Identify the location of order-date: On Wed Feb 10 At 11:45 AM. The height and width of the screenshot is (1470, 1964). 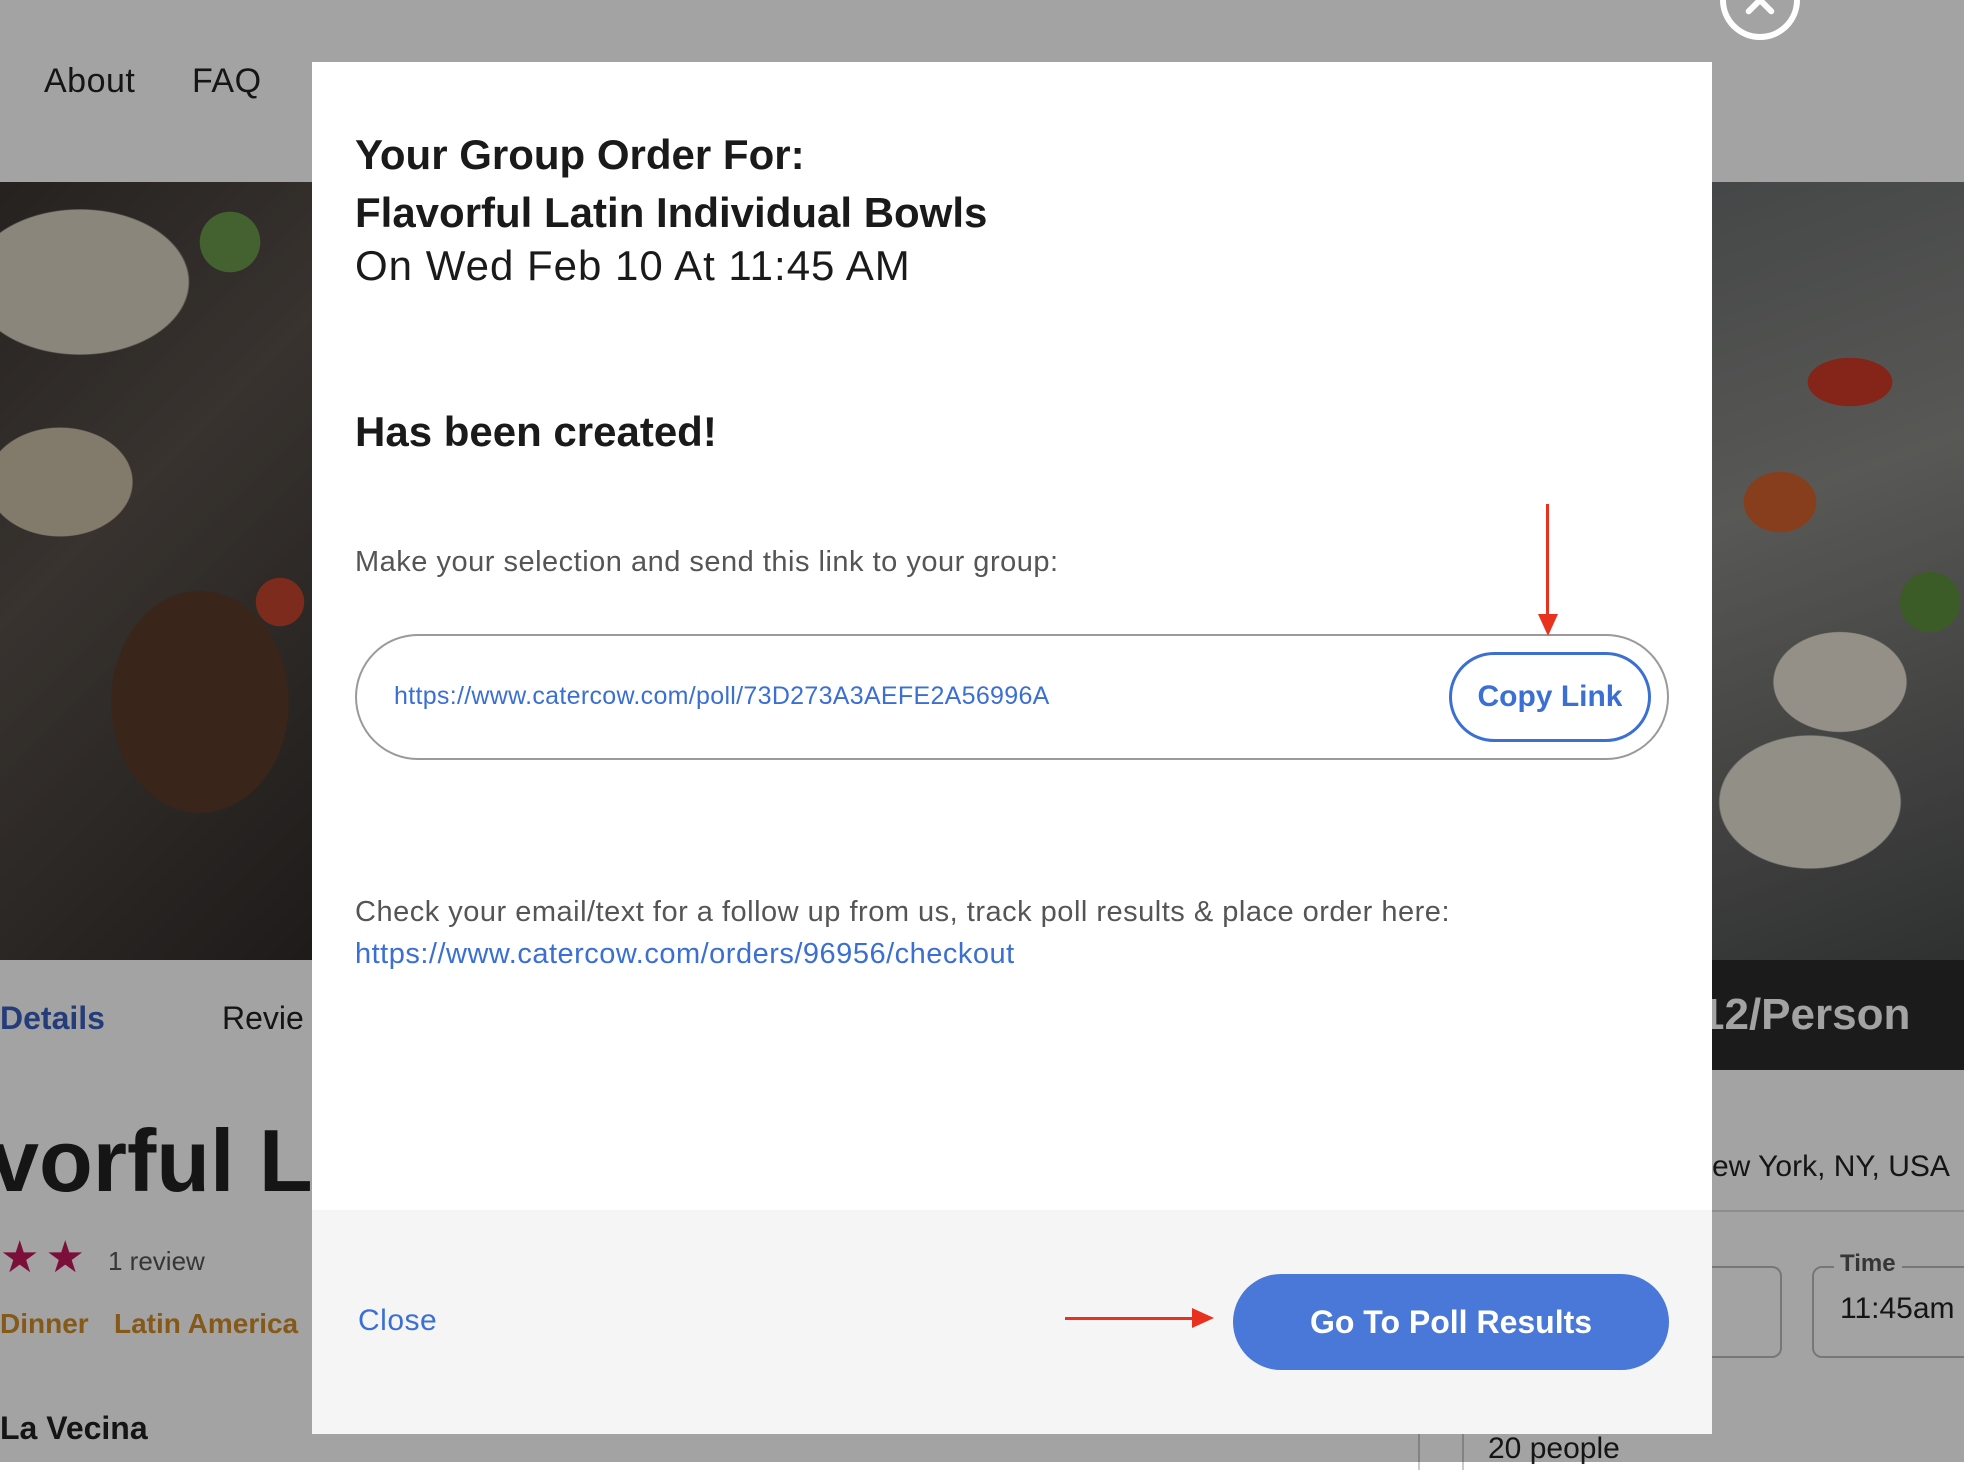
(633, 265).